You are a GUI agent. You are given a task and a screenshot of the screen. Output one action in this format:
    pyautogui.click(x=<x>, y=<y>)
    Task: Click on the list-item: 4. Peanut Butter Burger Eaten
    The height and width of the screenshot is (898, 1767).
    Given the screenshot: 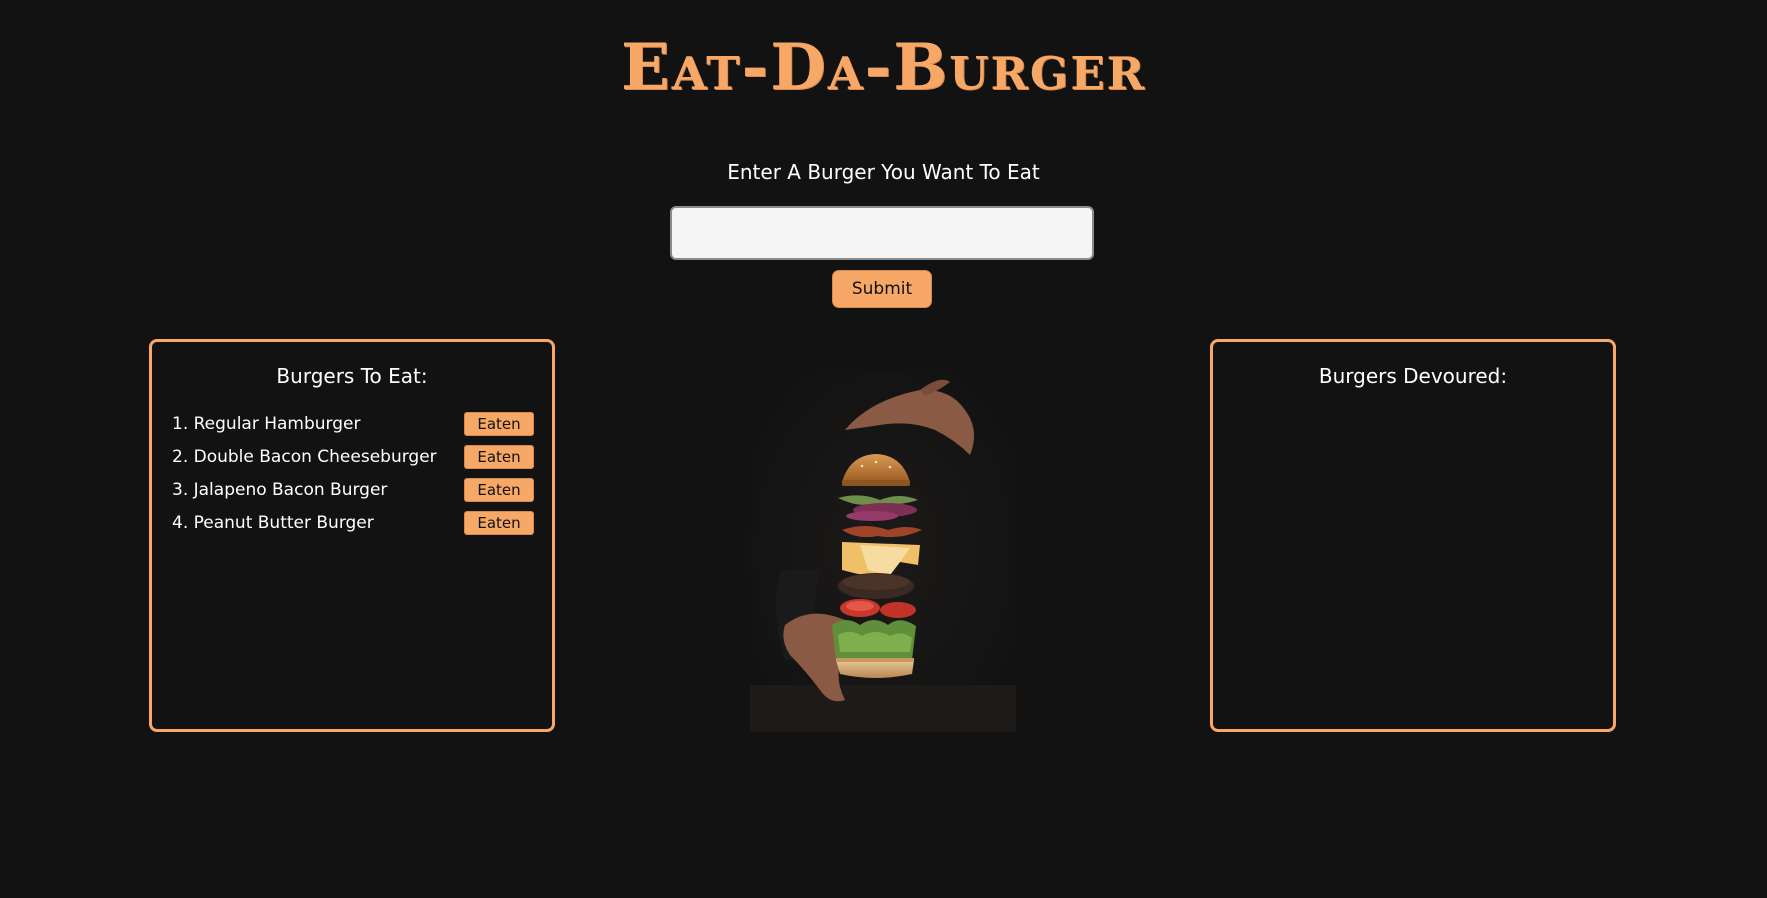 What is the action you would take?
    pyautogui.click(x=353, y=527)
    